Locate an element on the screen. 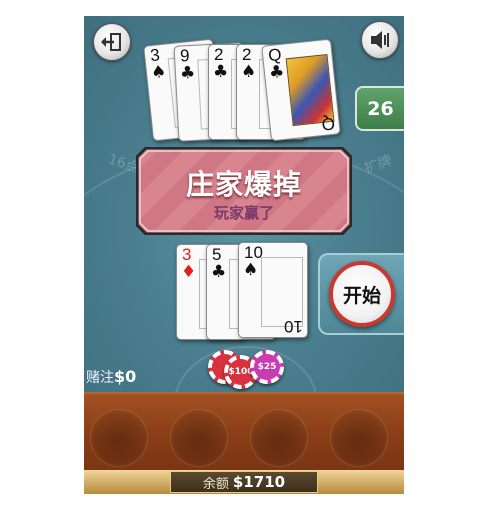 The width and height of the screenshot is (488, 507). banner-subtitle: 玩家赢了 is located at coordinates (243, 213).